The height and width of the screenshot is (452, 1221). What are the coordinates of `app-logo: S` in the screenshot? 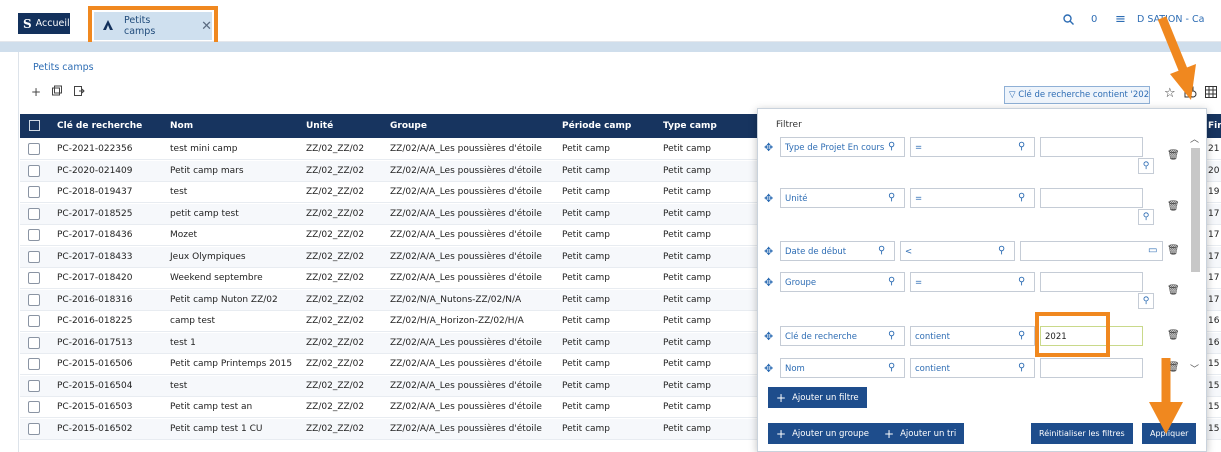 It's located at (27, 23).